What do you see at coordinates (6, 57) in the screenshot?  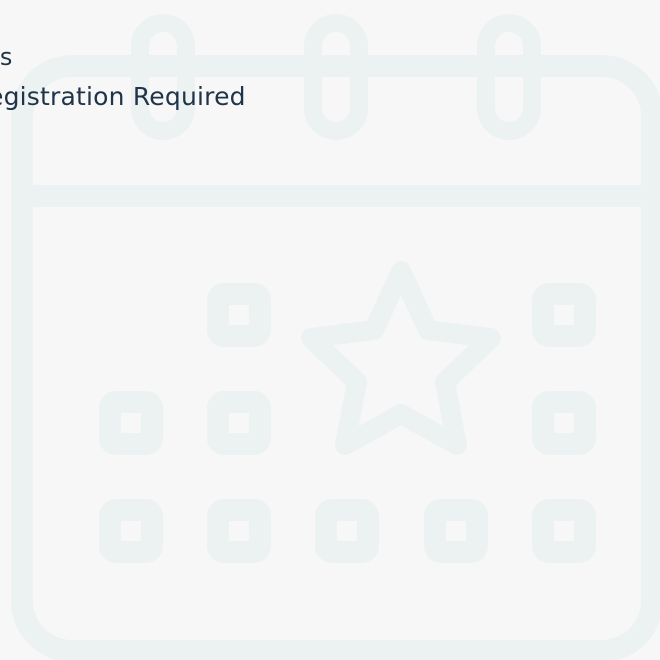 I see `event-title: ons` at bounding box center [6, 57].